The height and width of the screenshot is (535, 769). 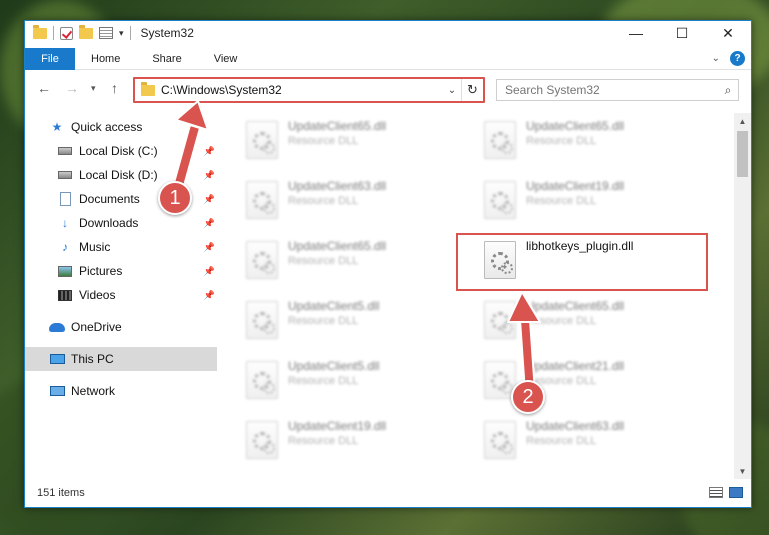 What do you see at coordinates (57, 327) in the screenshot?
I see `onedrive-icon` at bounding box center [57, 327].